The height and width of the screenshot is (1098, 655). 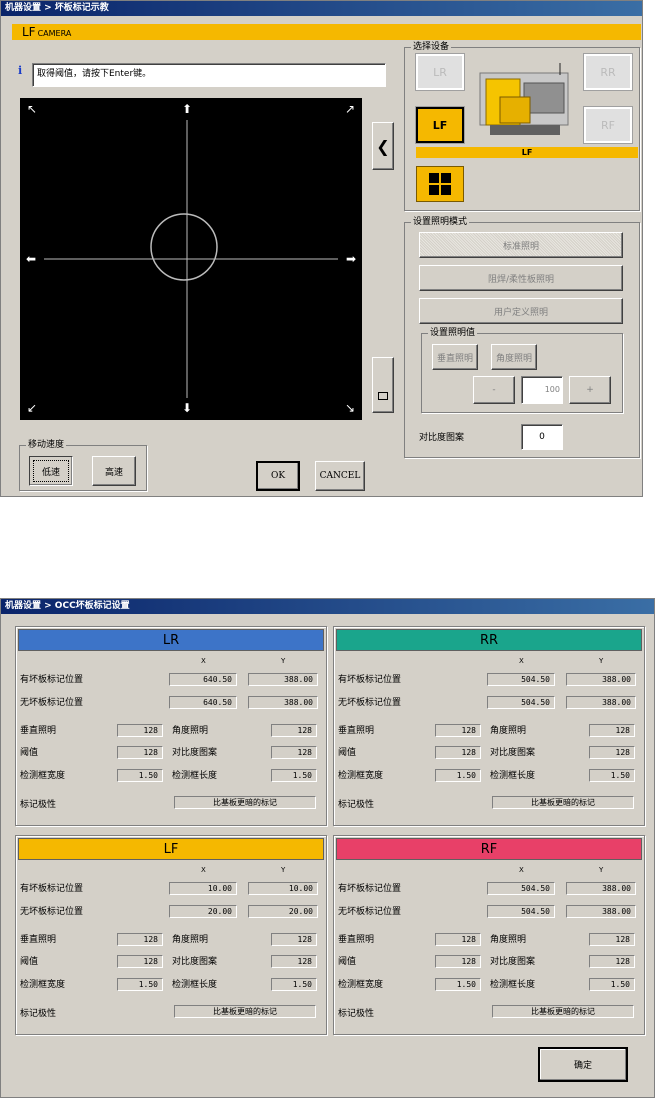 I want to click on collapse-button: ❮, so click(x=383, y=146).